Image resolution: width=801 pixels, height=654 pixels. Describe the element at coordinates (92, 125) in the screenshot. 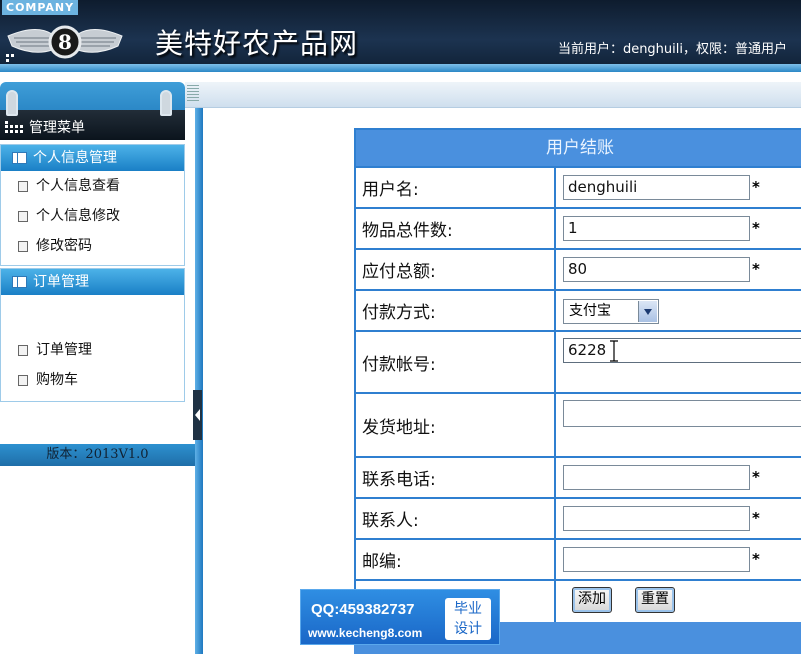

I see `menu-header-bar` at that location.